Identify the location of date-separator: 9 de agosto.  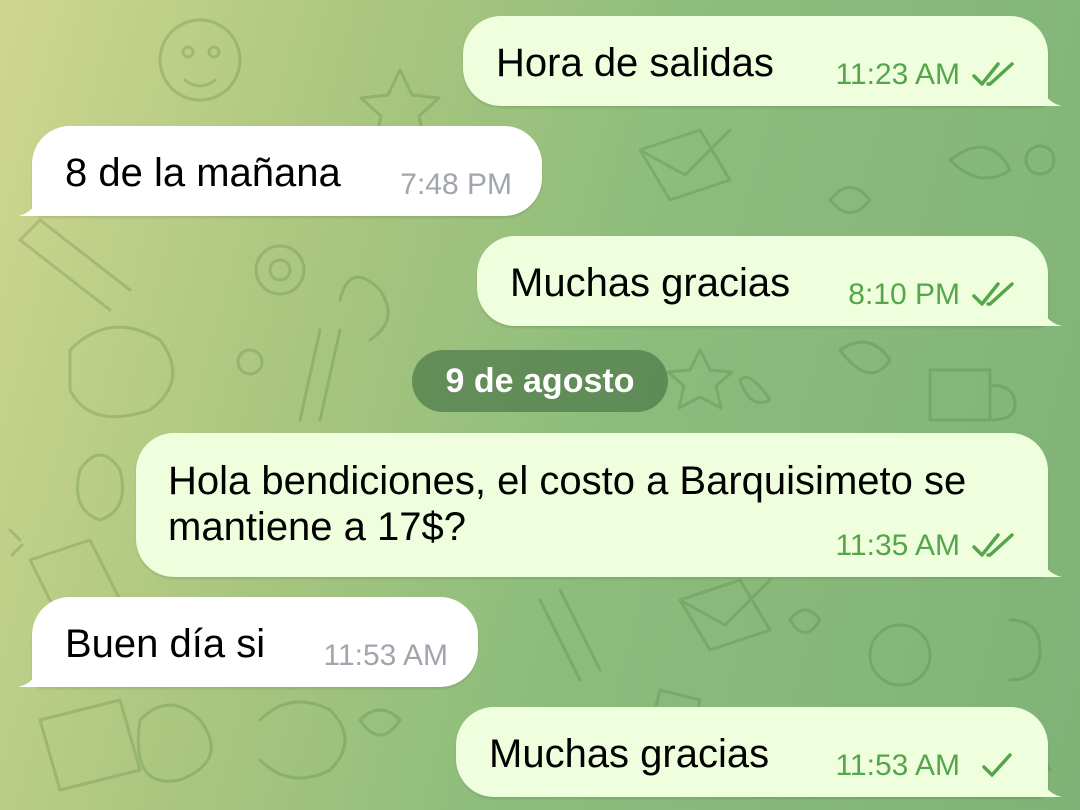
(540, 381).